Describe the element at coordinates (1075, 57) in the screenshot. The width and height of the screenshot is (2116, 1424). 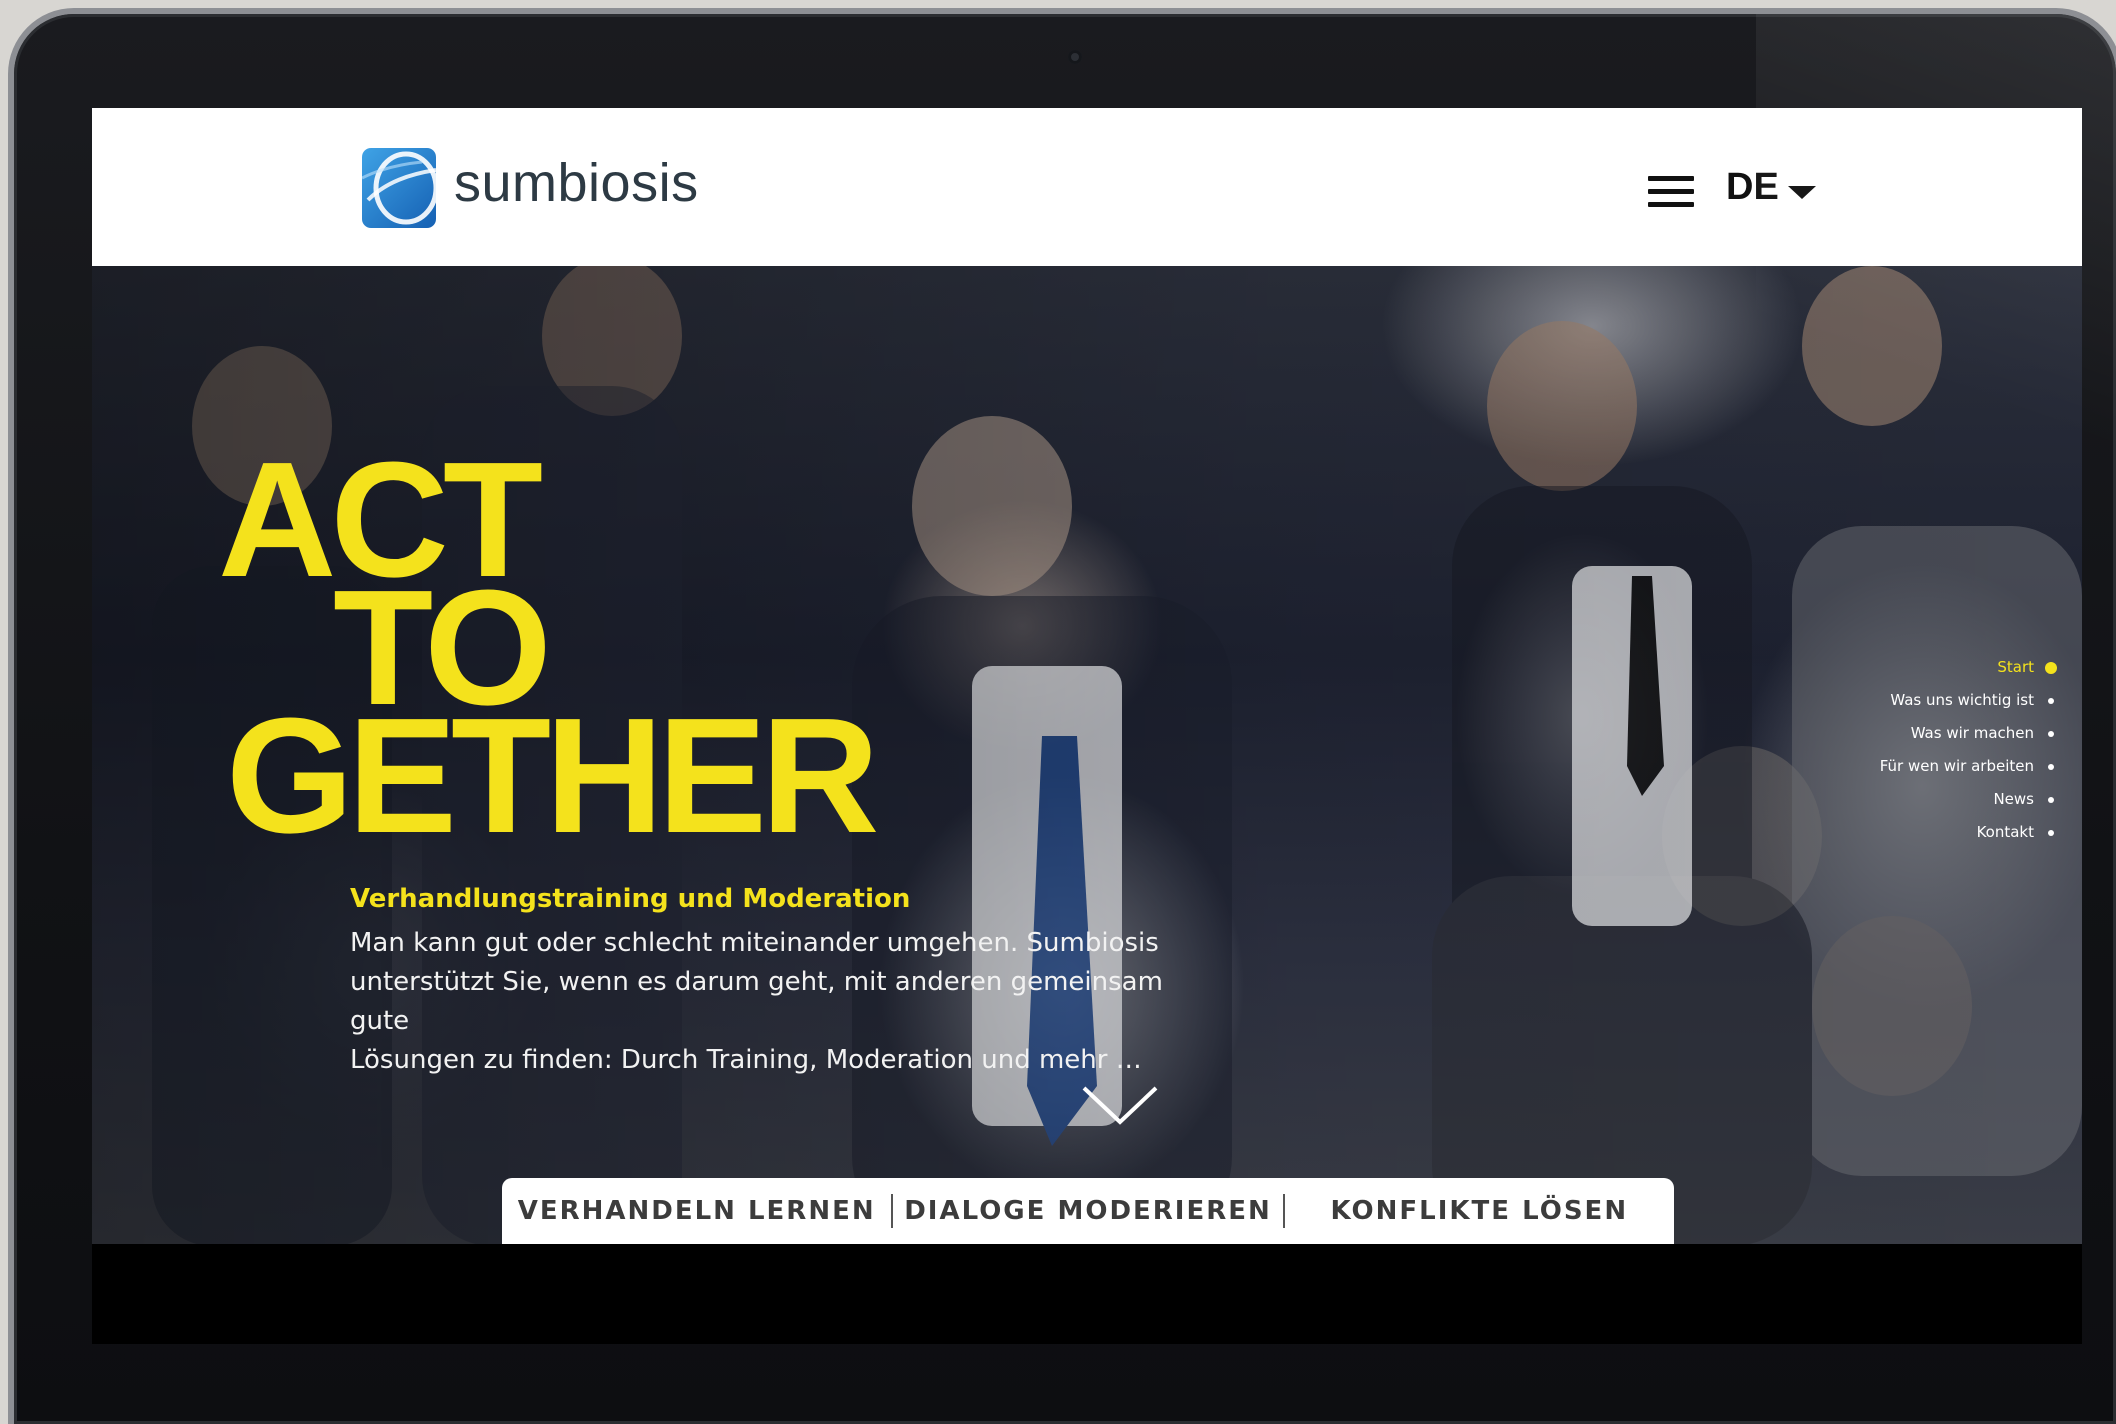
I see `webcam-icon` at that location.